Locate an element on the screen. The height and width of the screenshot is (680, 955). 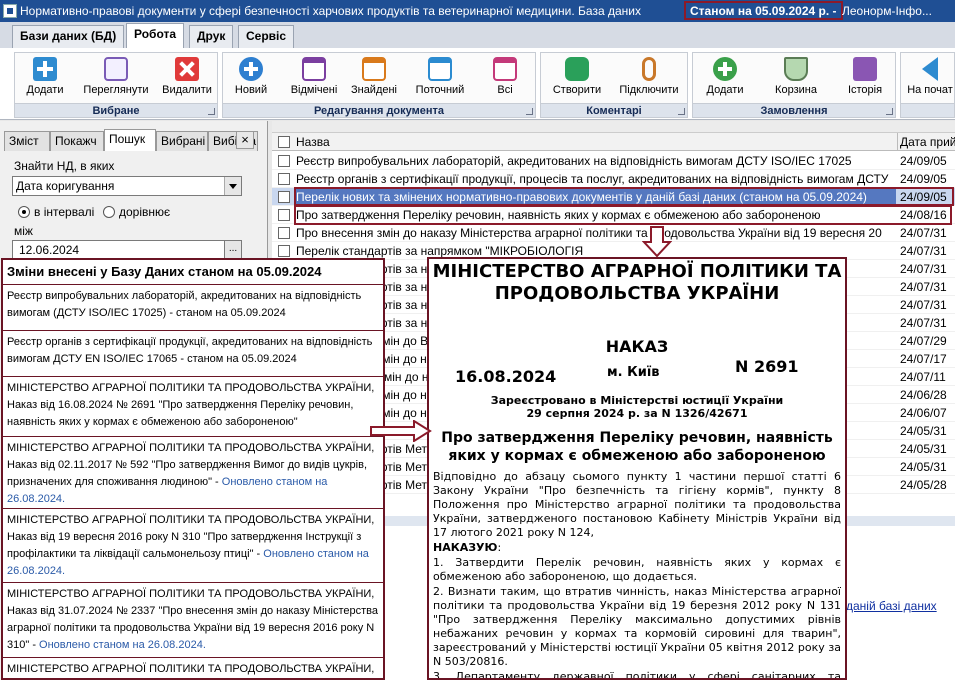
row-date: 24/06/07 is located at coordinates (923, 413).